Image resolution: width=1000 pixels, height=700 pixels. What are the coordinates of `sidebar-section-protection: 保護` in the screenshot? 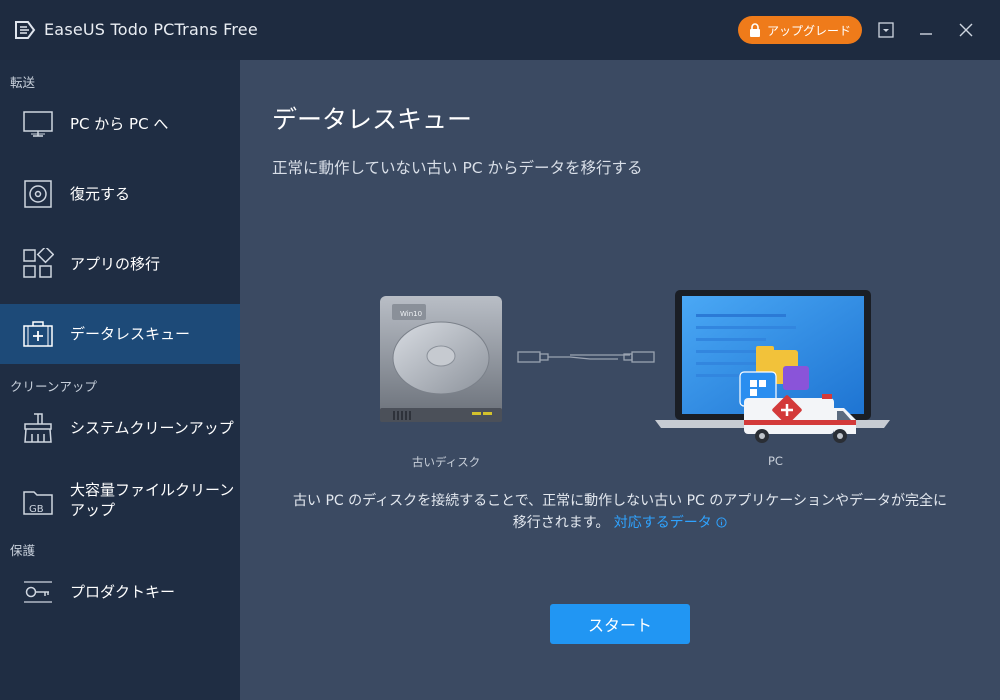 It's located at (23, 550).